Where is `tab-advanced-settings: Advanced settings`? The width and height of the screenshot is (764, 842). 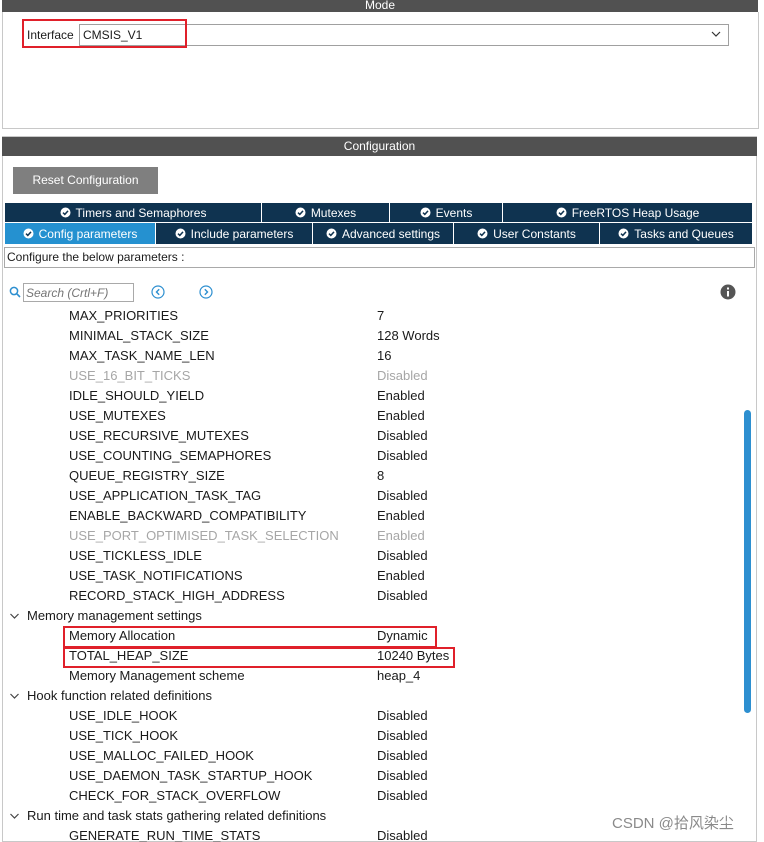 tab-advanced-settings: Advanced settings is located at coordinates (383, 233).